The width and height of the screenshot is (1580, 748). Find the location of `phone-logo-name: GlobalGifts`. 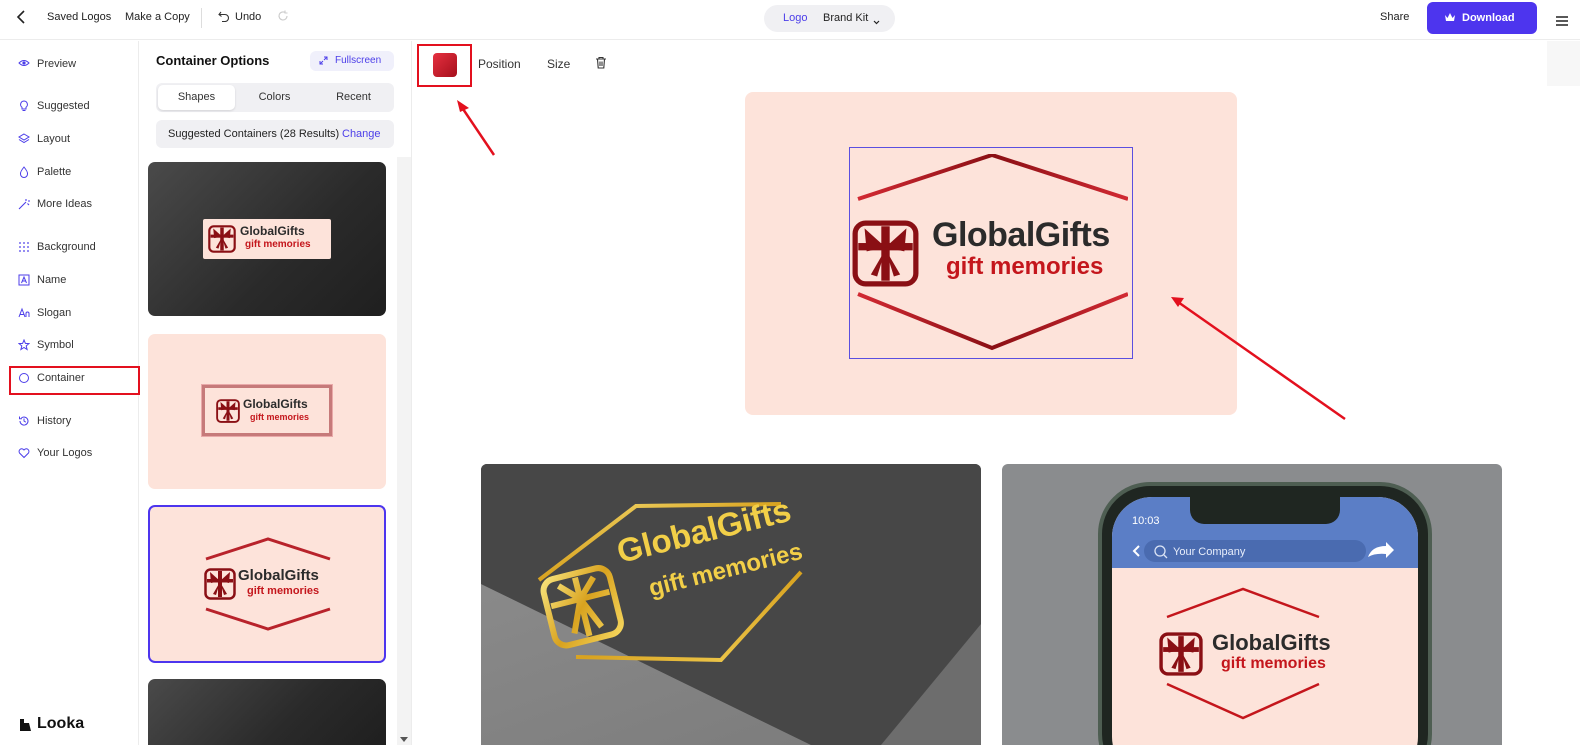

phone-logo-name: GlobalGifts is located at coordinates (1271, 642).